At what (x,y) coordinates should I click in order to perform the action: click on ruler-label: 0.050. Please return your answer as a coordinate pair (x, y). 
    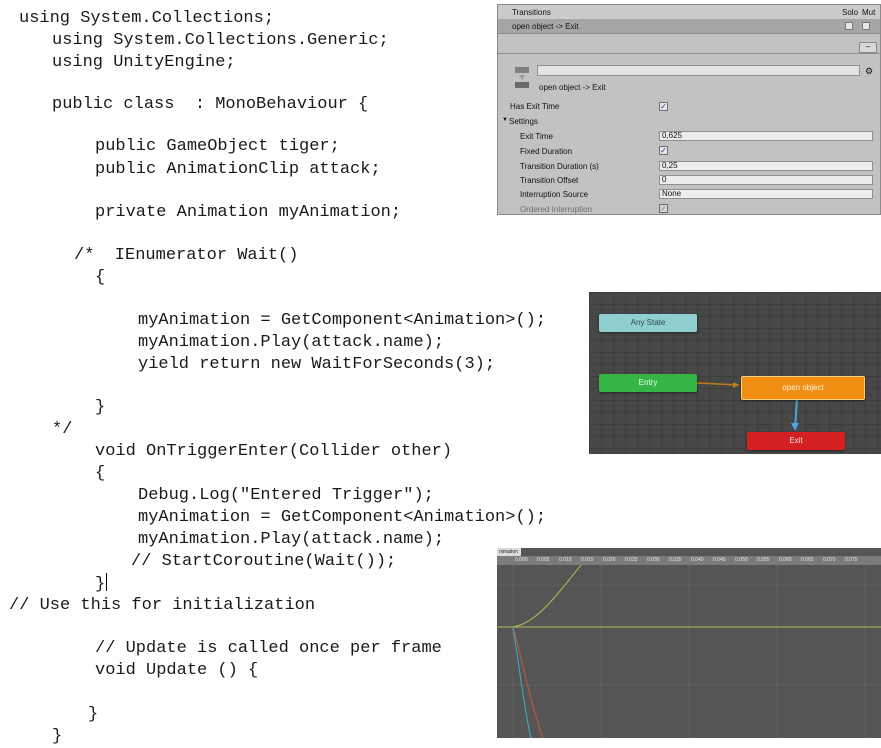
    Looking at the image, I should click on (741, 560).